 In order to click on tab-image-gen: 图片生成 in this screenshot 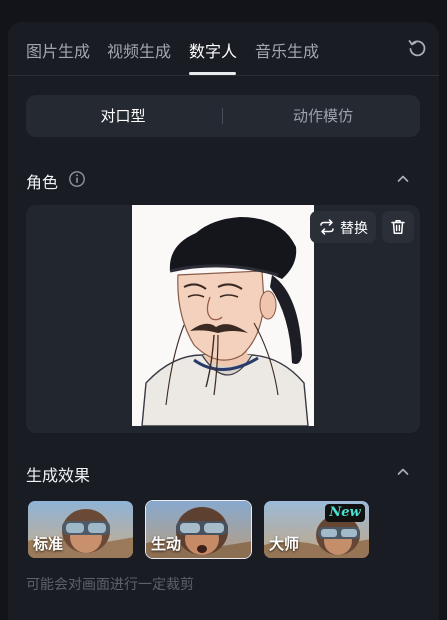, I will do `click(58, 50)`.